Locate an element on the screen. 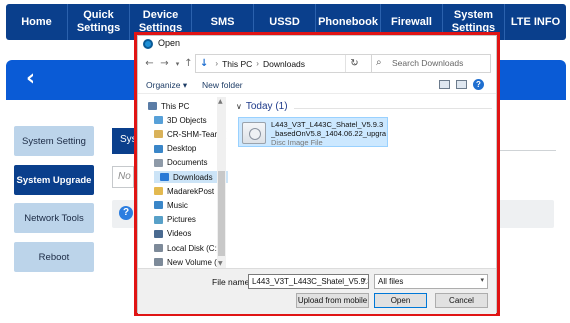  nav-pane-item-videos: Videos is located at coordinates (172, 234).